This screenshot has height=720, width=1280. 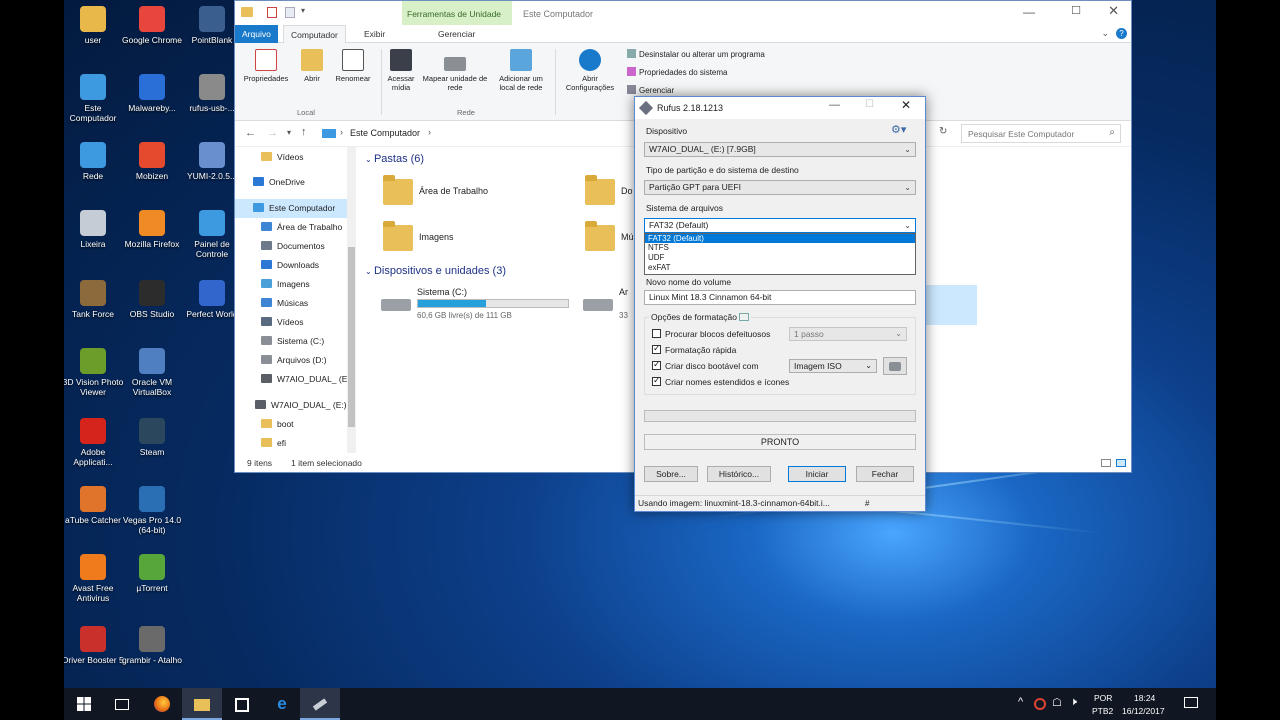 I want to click on tray-network-icon: ☖, so click(x=1057, y=702).